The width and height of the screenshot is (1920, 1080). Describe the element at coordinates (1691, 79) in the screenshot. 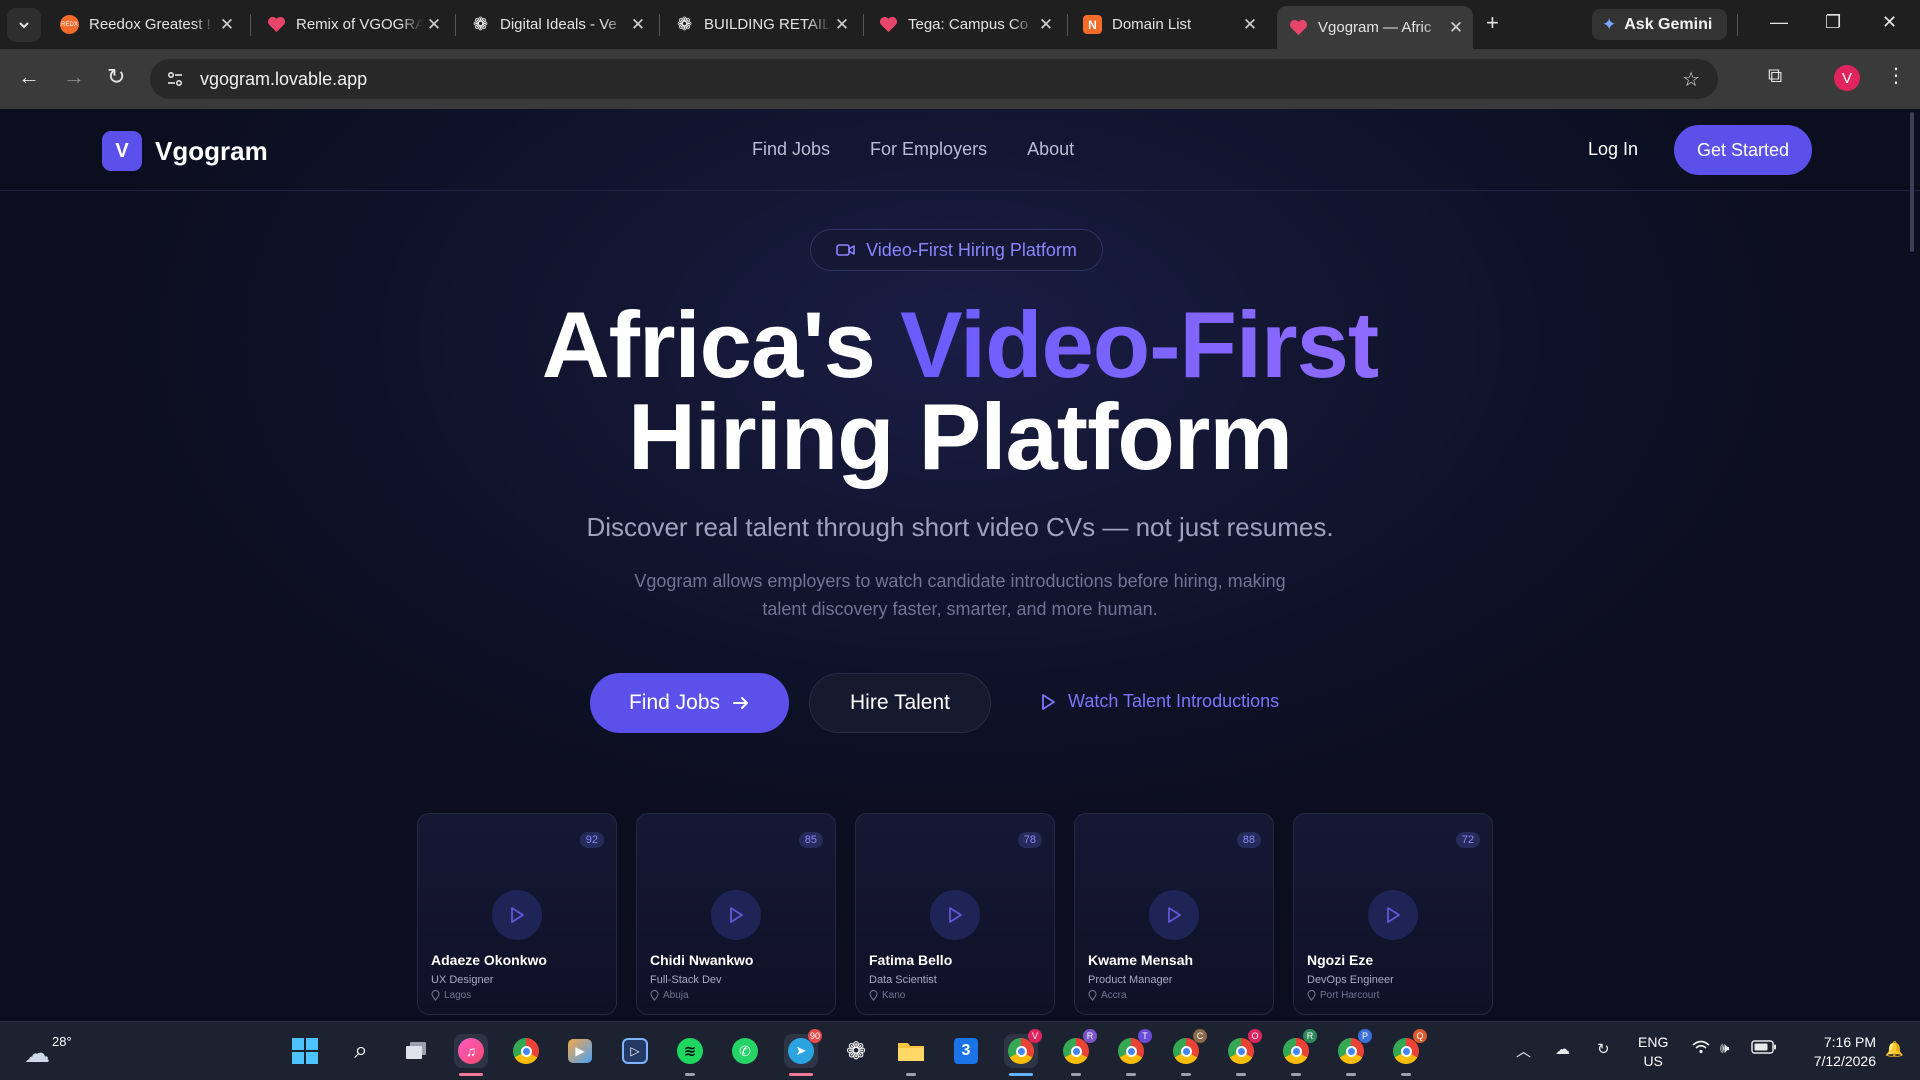

I see `bookmark-star-icon: ☆` at that location.